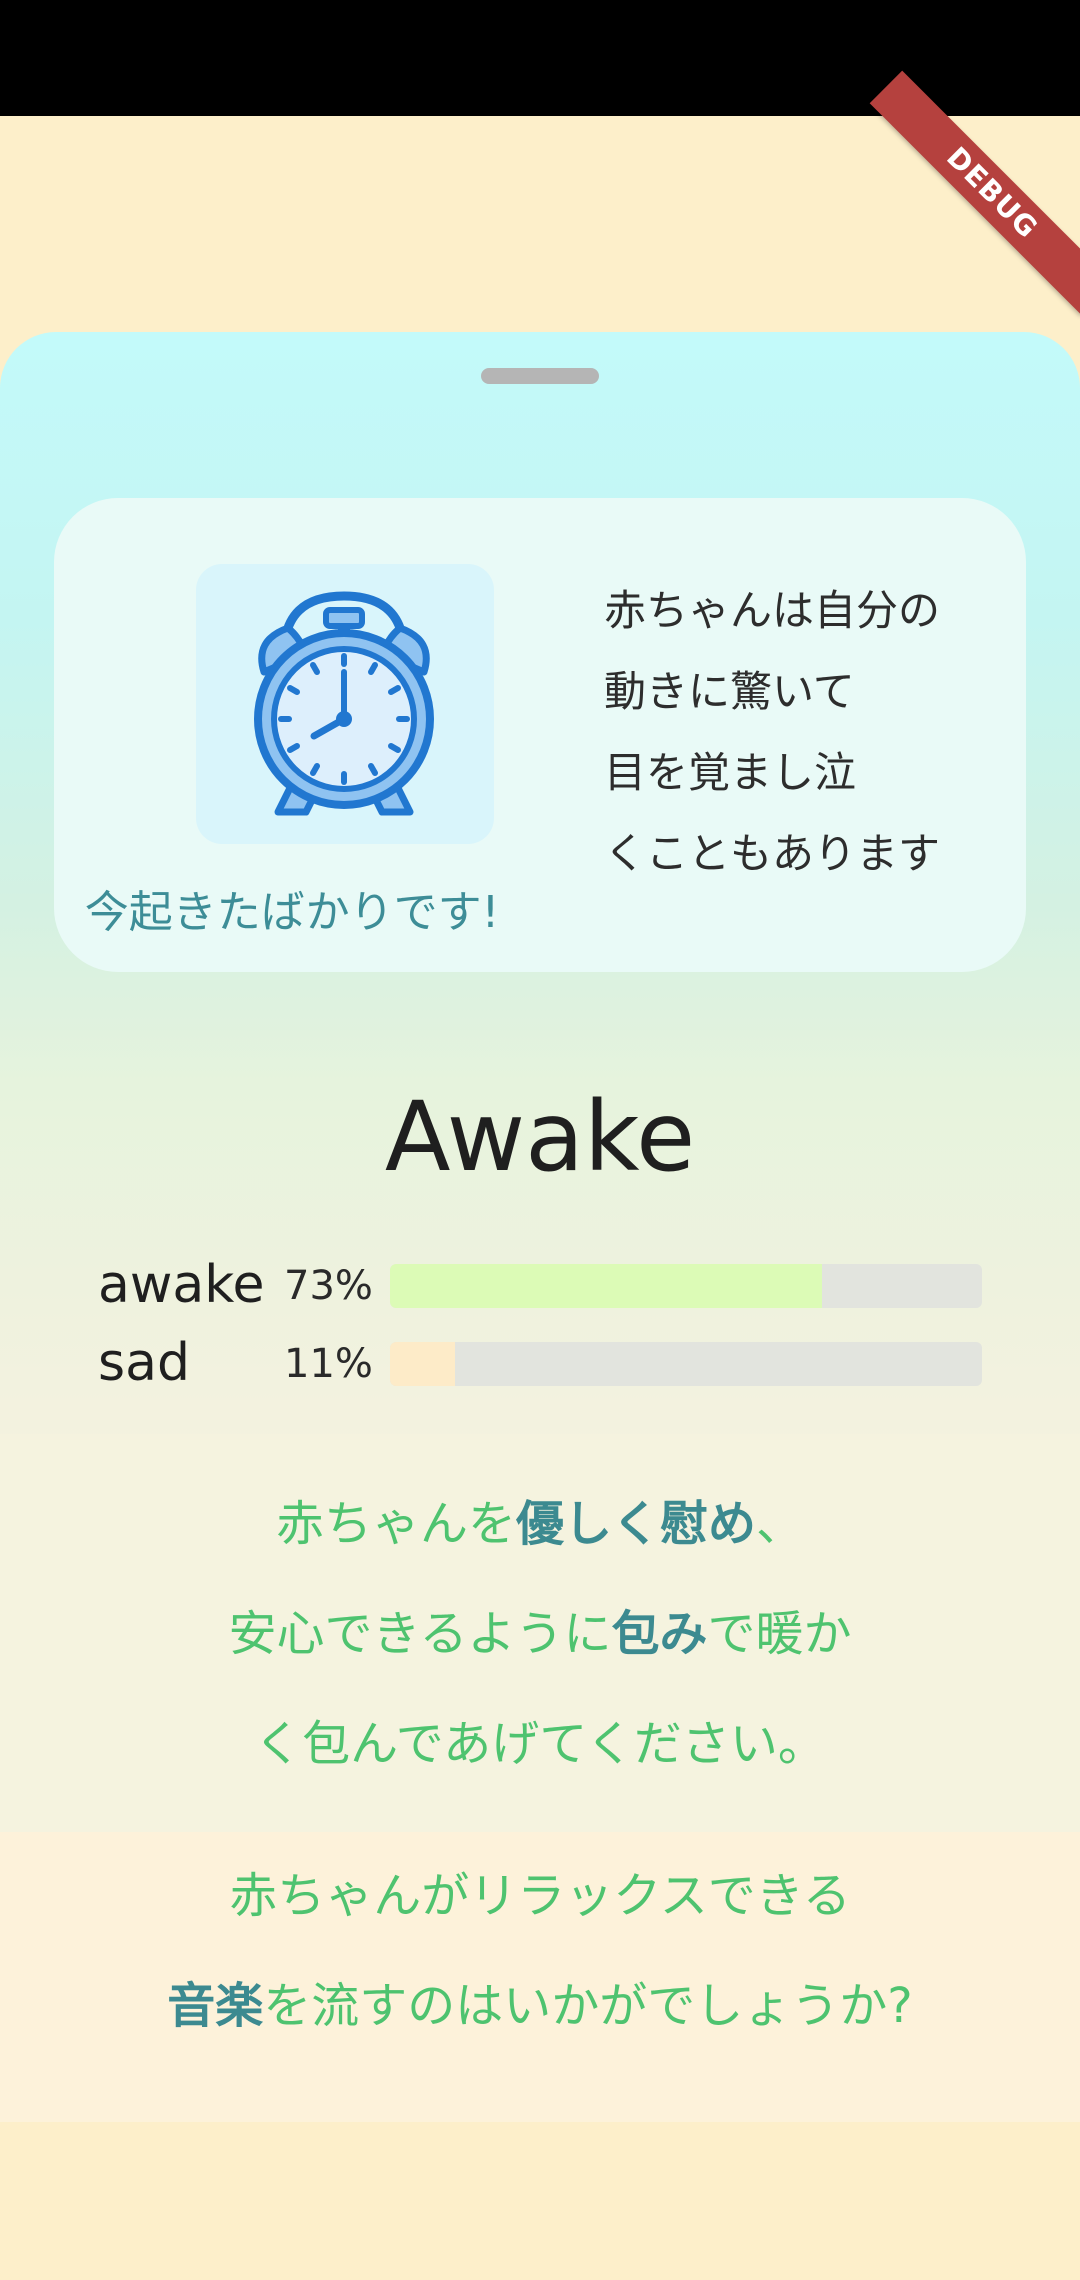 This screenshot has height=2280, width=1080. Describe the element at coordinates (540, 1137) in the screenshot. I see `state-title: Awake` at that location.